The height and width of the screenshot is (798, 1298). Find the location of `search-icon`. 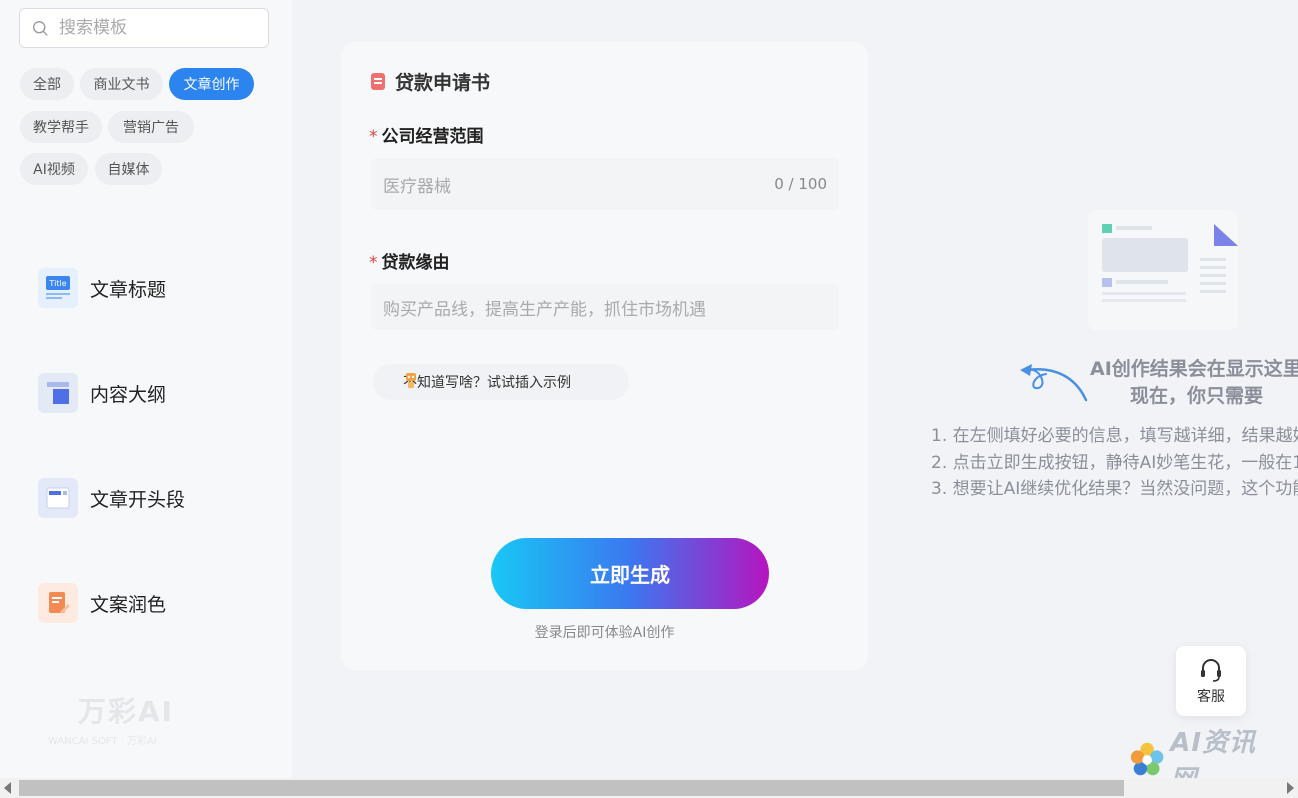

search-icon is located at coordinates (40, 28).